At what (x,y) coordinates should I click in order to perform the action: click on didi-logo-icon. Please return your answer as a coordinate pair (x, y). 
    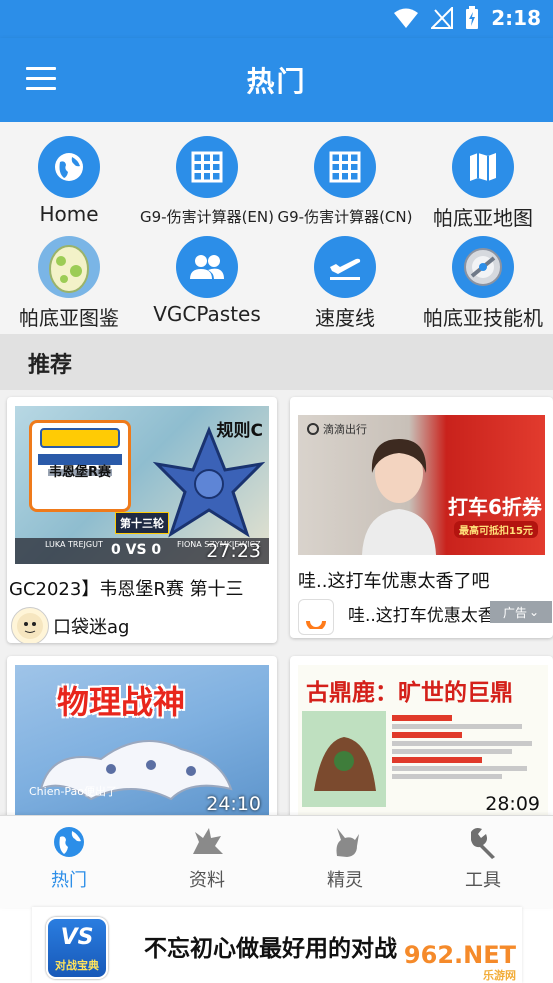
    Looking at the image, I should click on (313, 429).